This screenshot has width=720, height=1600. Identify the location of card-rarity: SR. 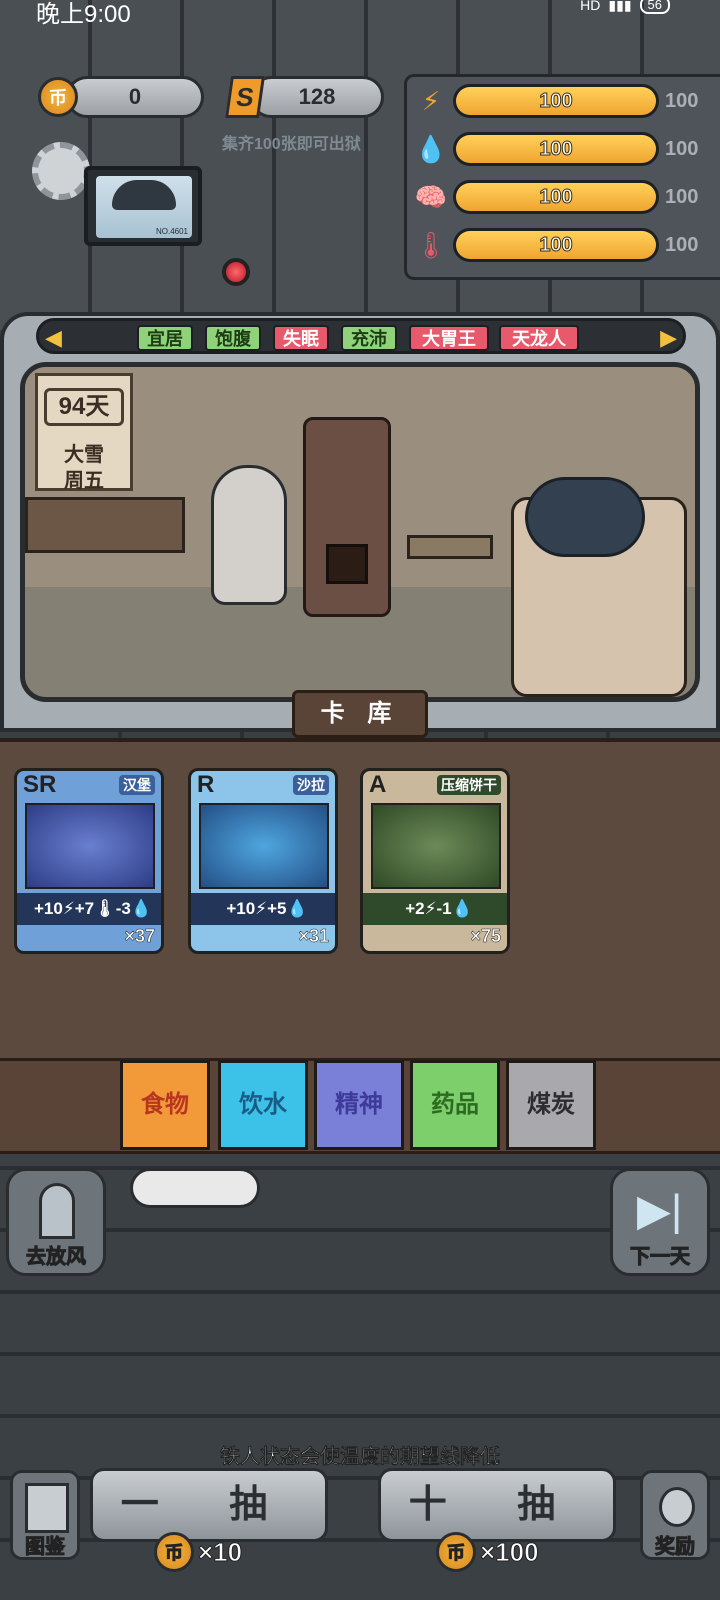
(40, 784).